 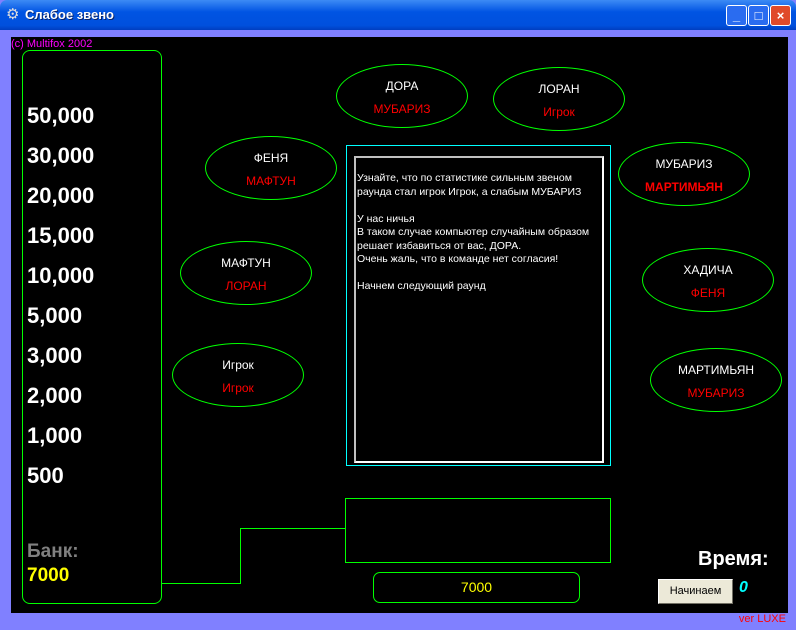 I want to click on player-dora: ДОРА МУБАРИЗ, so click(x=402, y=96).